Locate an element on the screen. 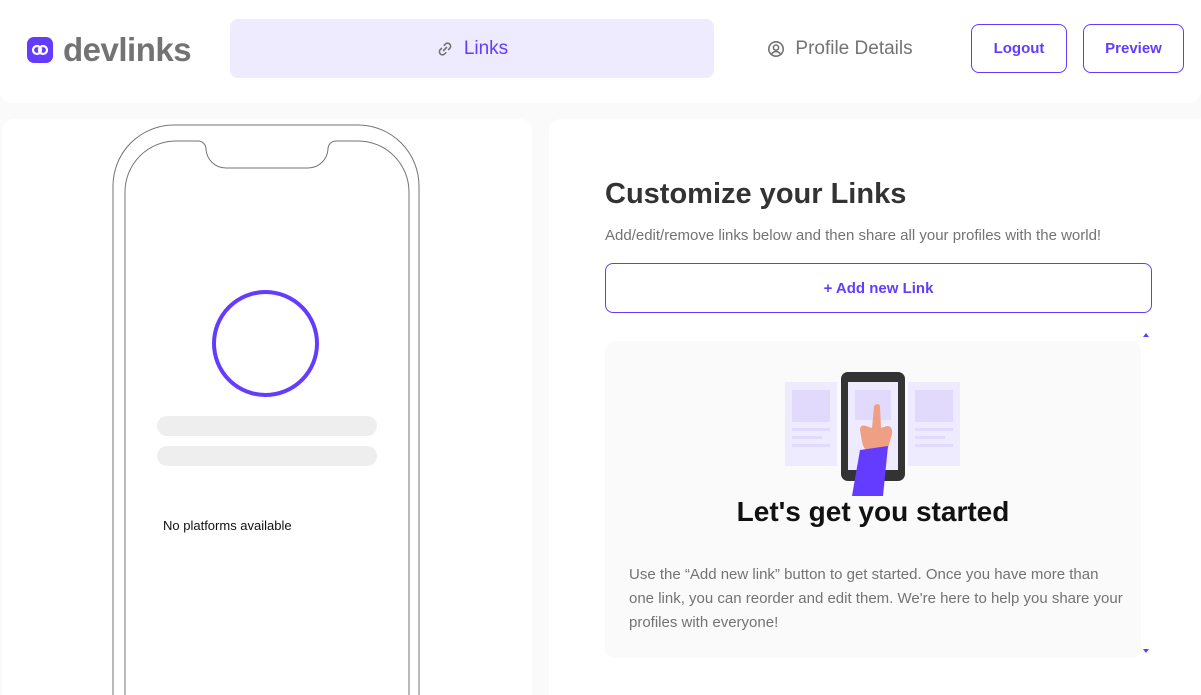 The height and width of the screenshot is (695, 1201). user-circle-icon is located at coordinates (776, 49).